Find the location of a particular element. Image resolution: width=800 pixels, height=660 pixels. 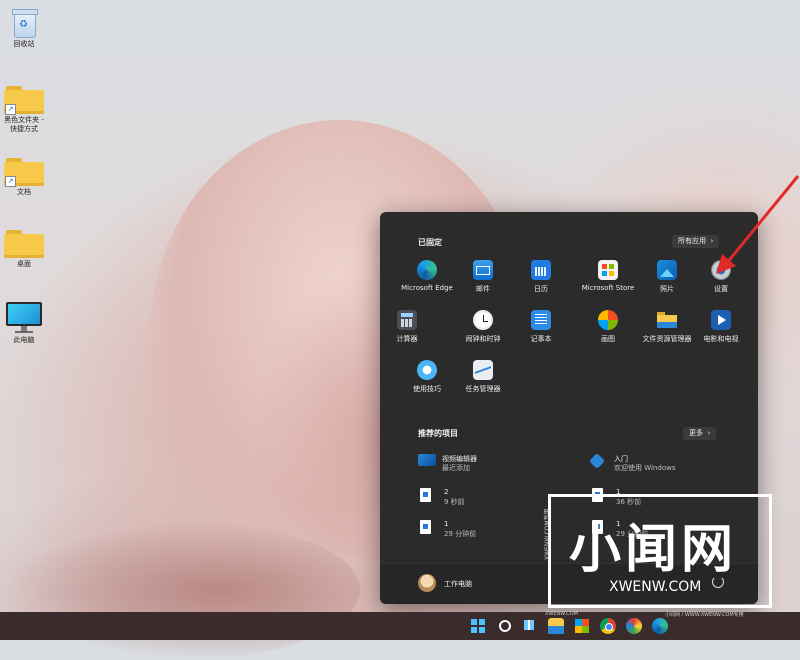

calendar-icon is located at coordinates (541, 270).